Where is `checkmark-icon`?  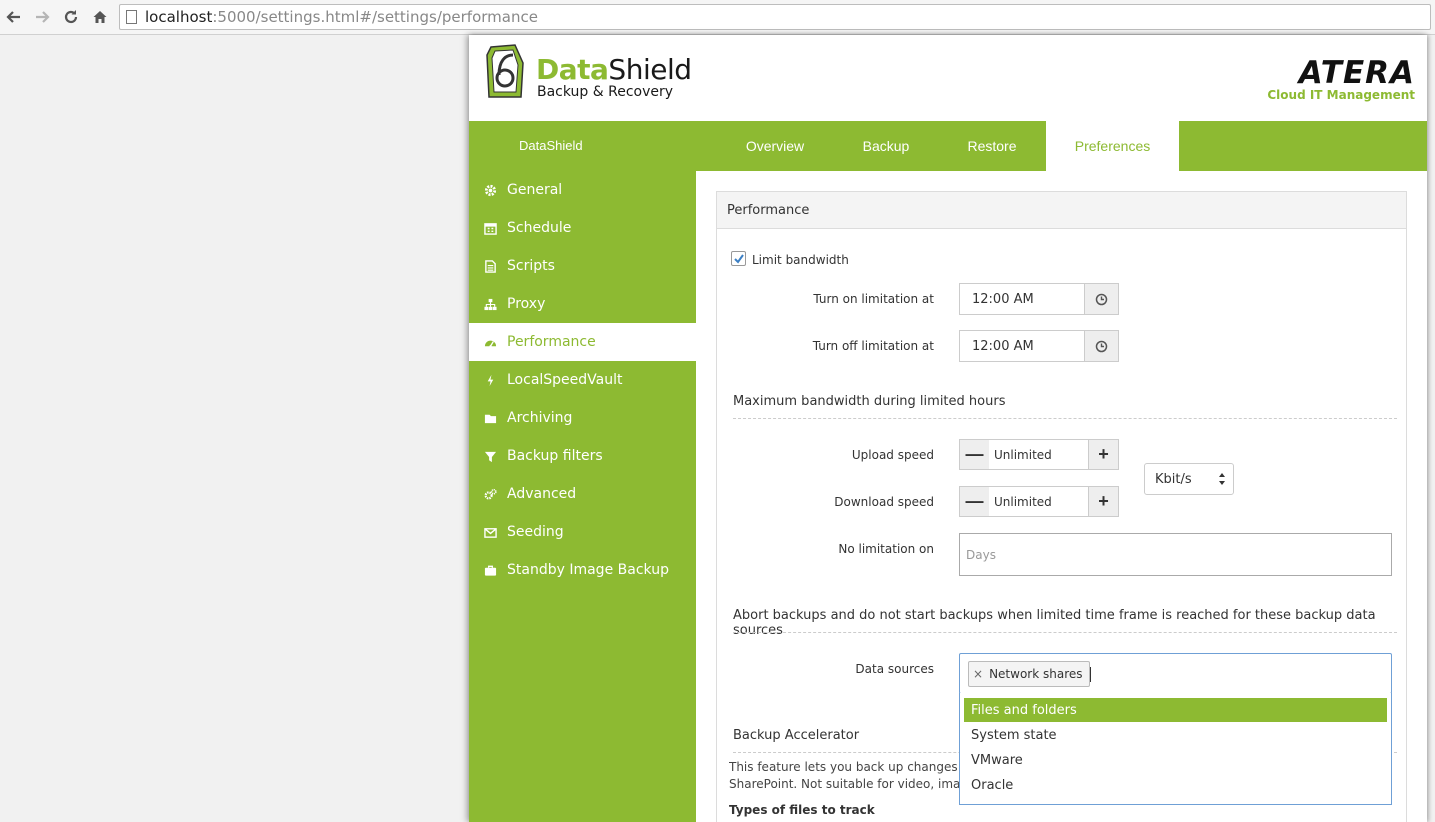 checkmark-icon is located at coordinates (739, 259).